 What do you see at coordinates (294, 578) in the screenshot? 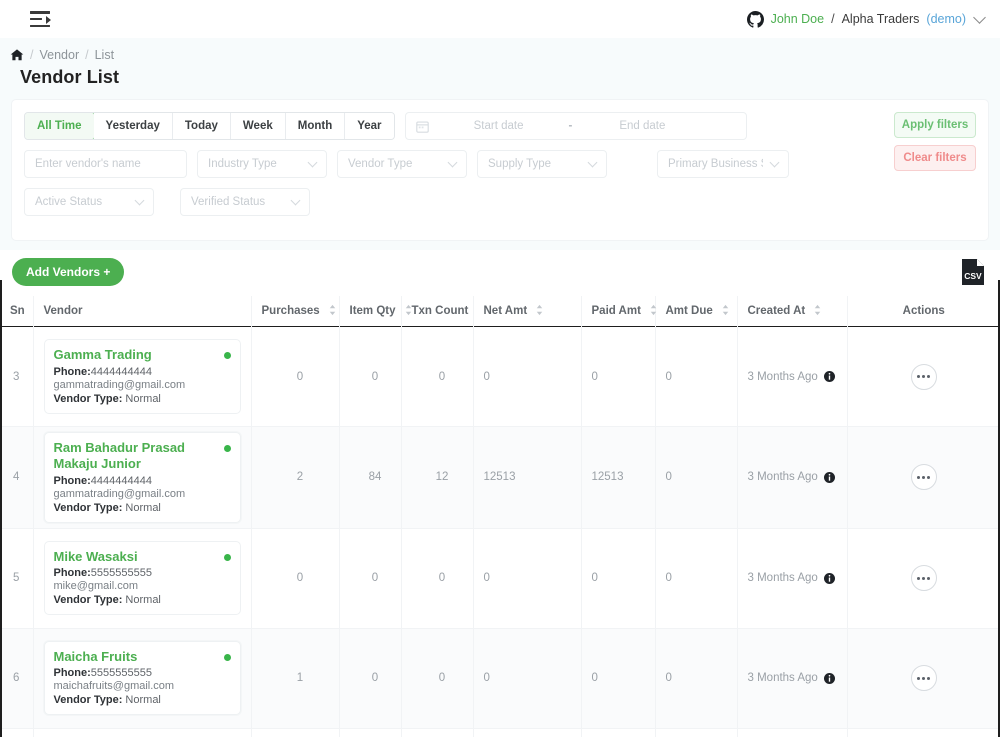
I see `cell-purchases: 0` at bounding box center [294, 578].